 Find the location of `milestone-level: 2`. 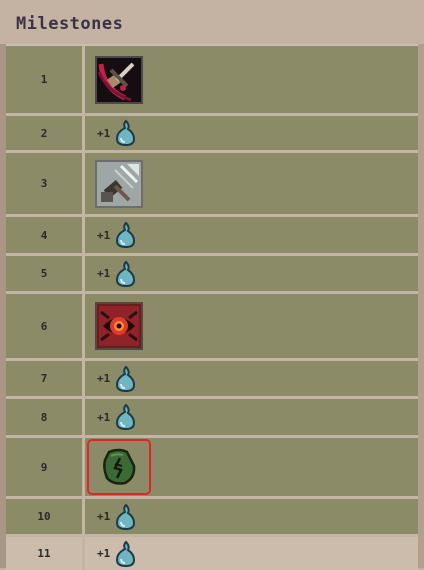

milestone-level: 2 is located at coordinates (45, 133).